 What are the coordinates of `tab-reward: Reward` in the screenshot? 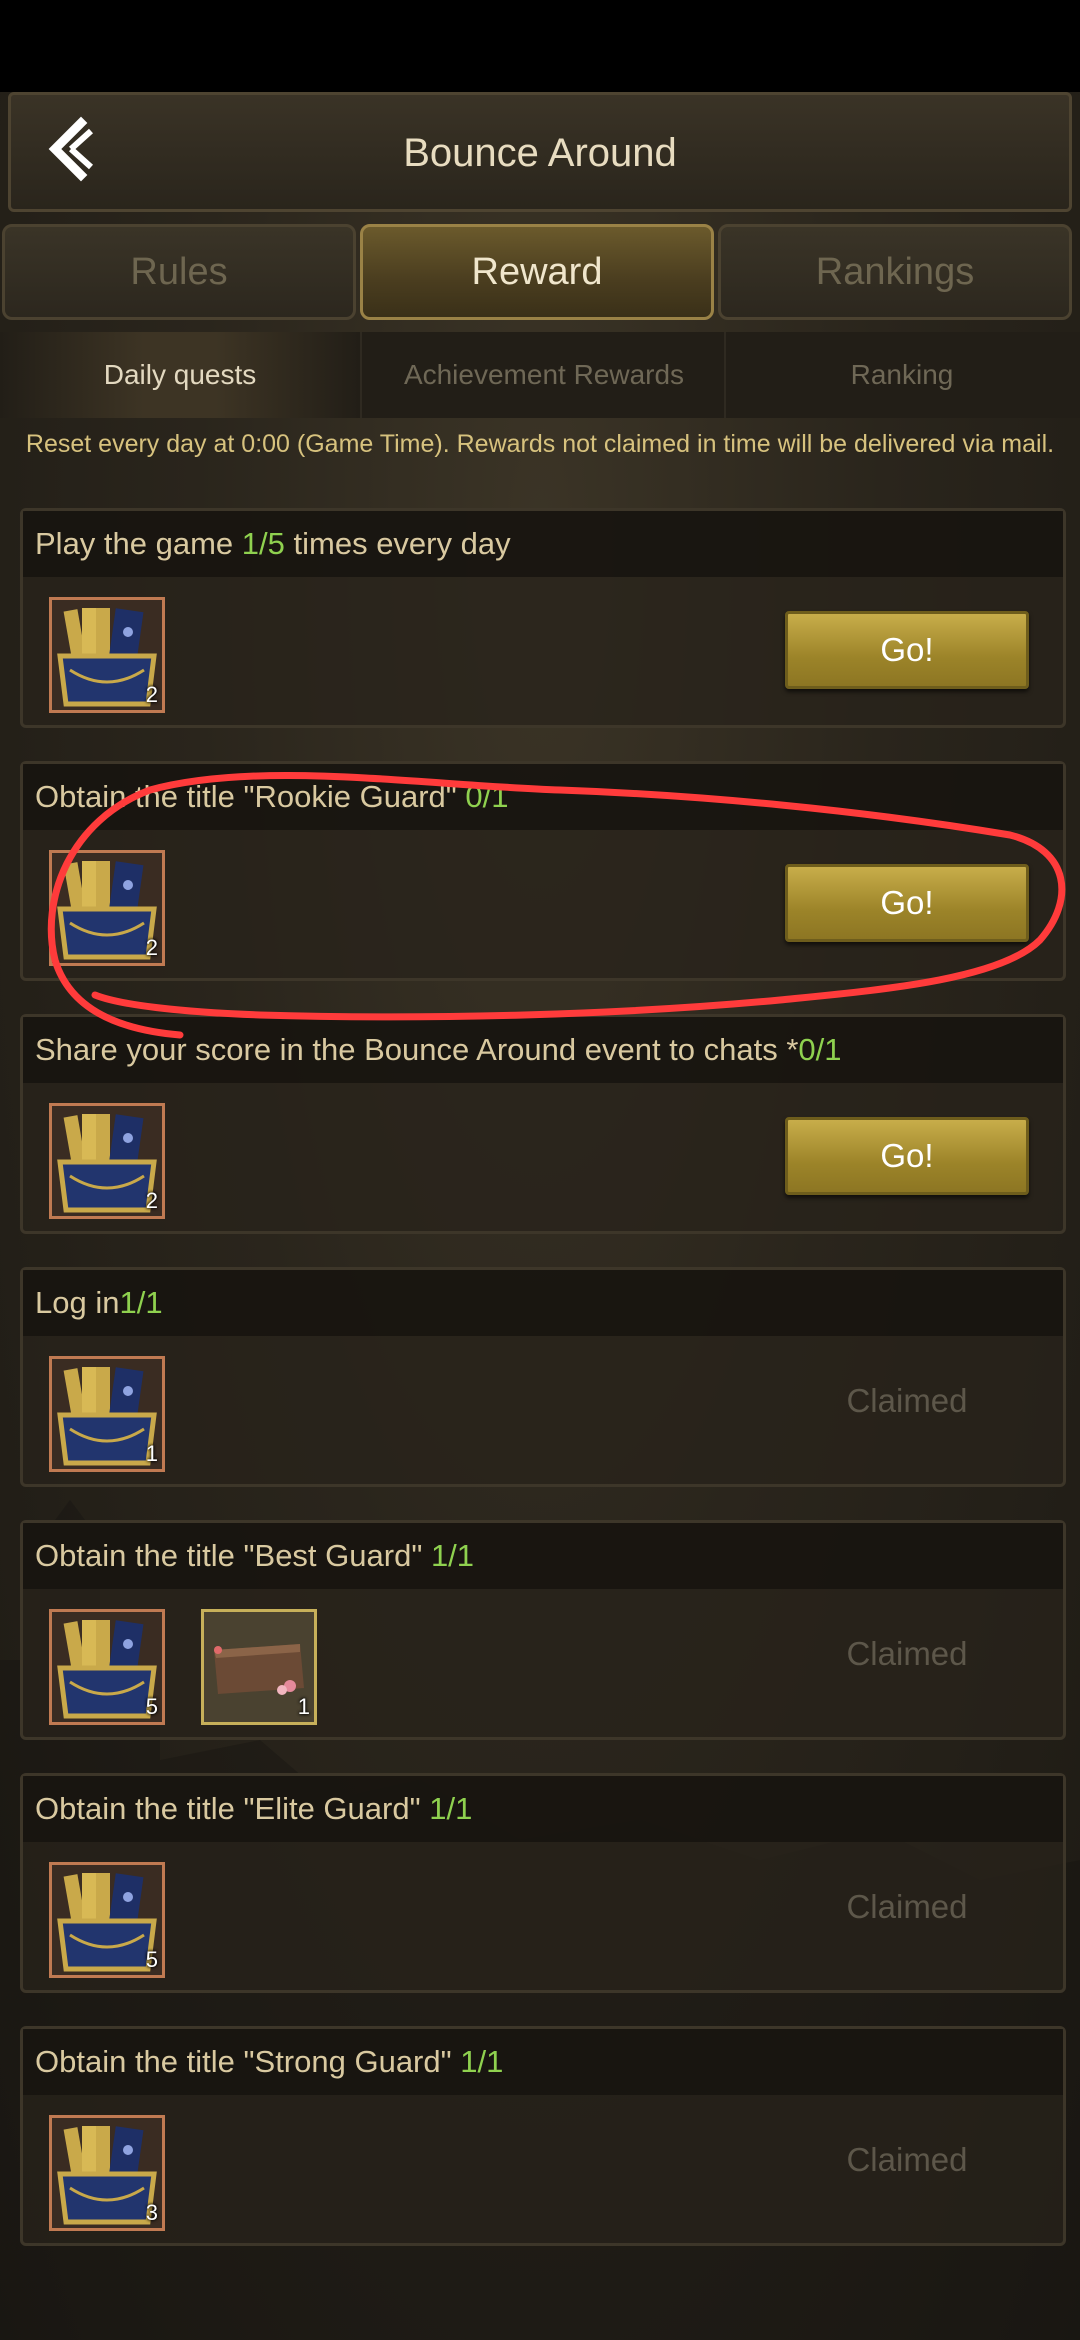 It's located at (537, 272).